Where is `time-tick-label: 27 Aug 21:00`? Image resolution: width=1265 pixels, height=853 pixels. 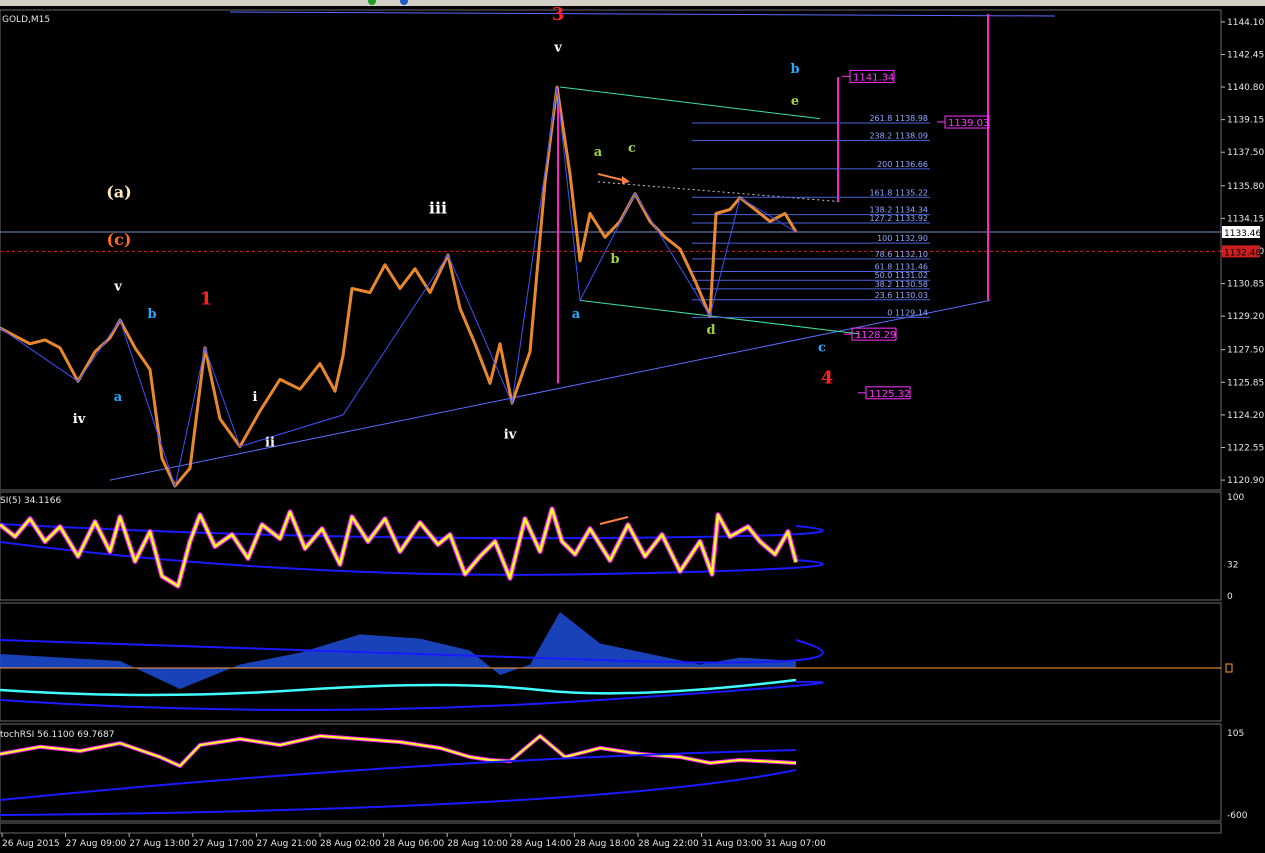 time-tick-label: 27 Aug 21:00 is located at coordinates (286, 844).